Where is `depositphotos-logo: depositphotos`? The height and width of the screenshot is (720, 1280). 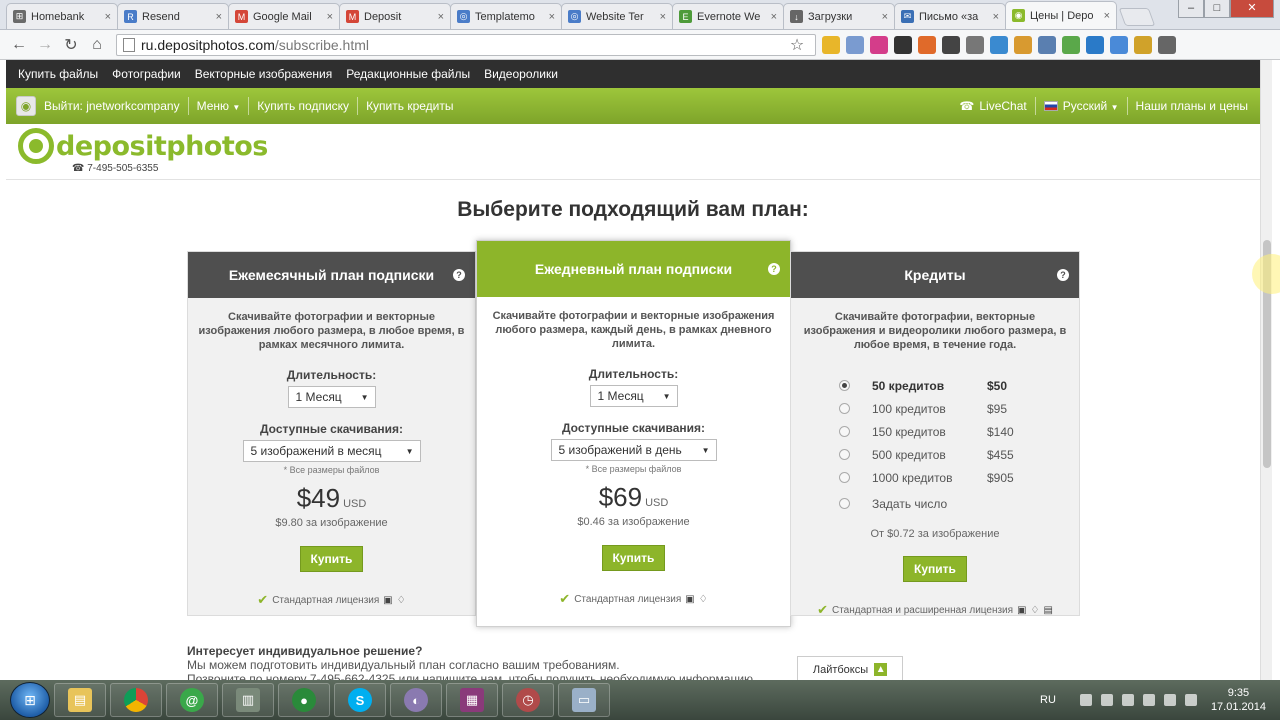 depositphotos-logo: depositphotos is located at coordinates (143, 146).